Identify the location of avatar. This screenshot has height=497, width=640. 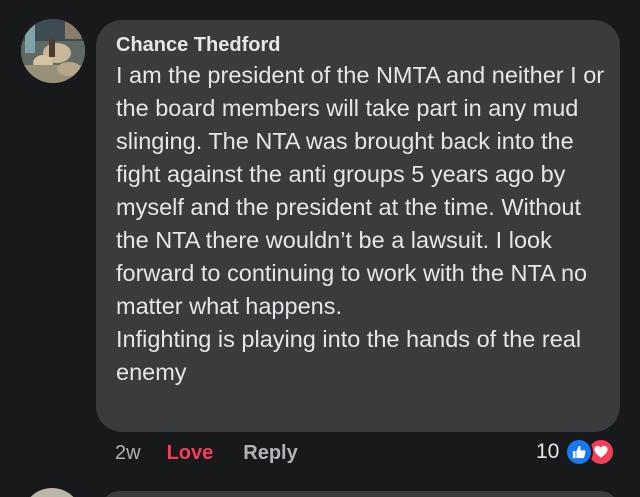
(53, 51).